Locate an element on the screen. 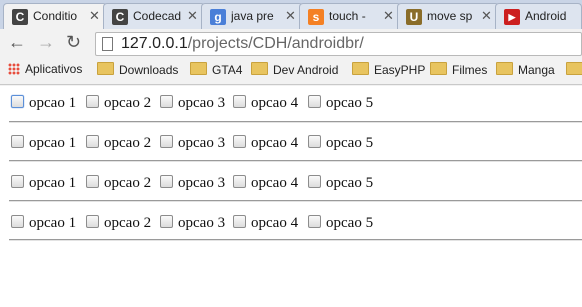 The image size is (582, 307). tab-2: C Codecad ✕ is located at coordinates (154, 16).